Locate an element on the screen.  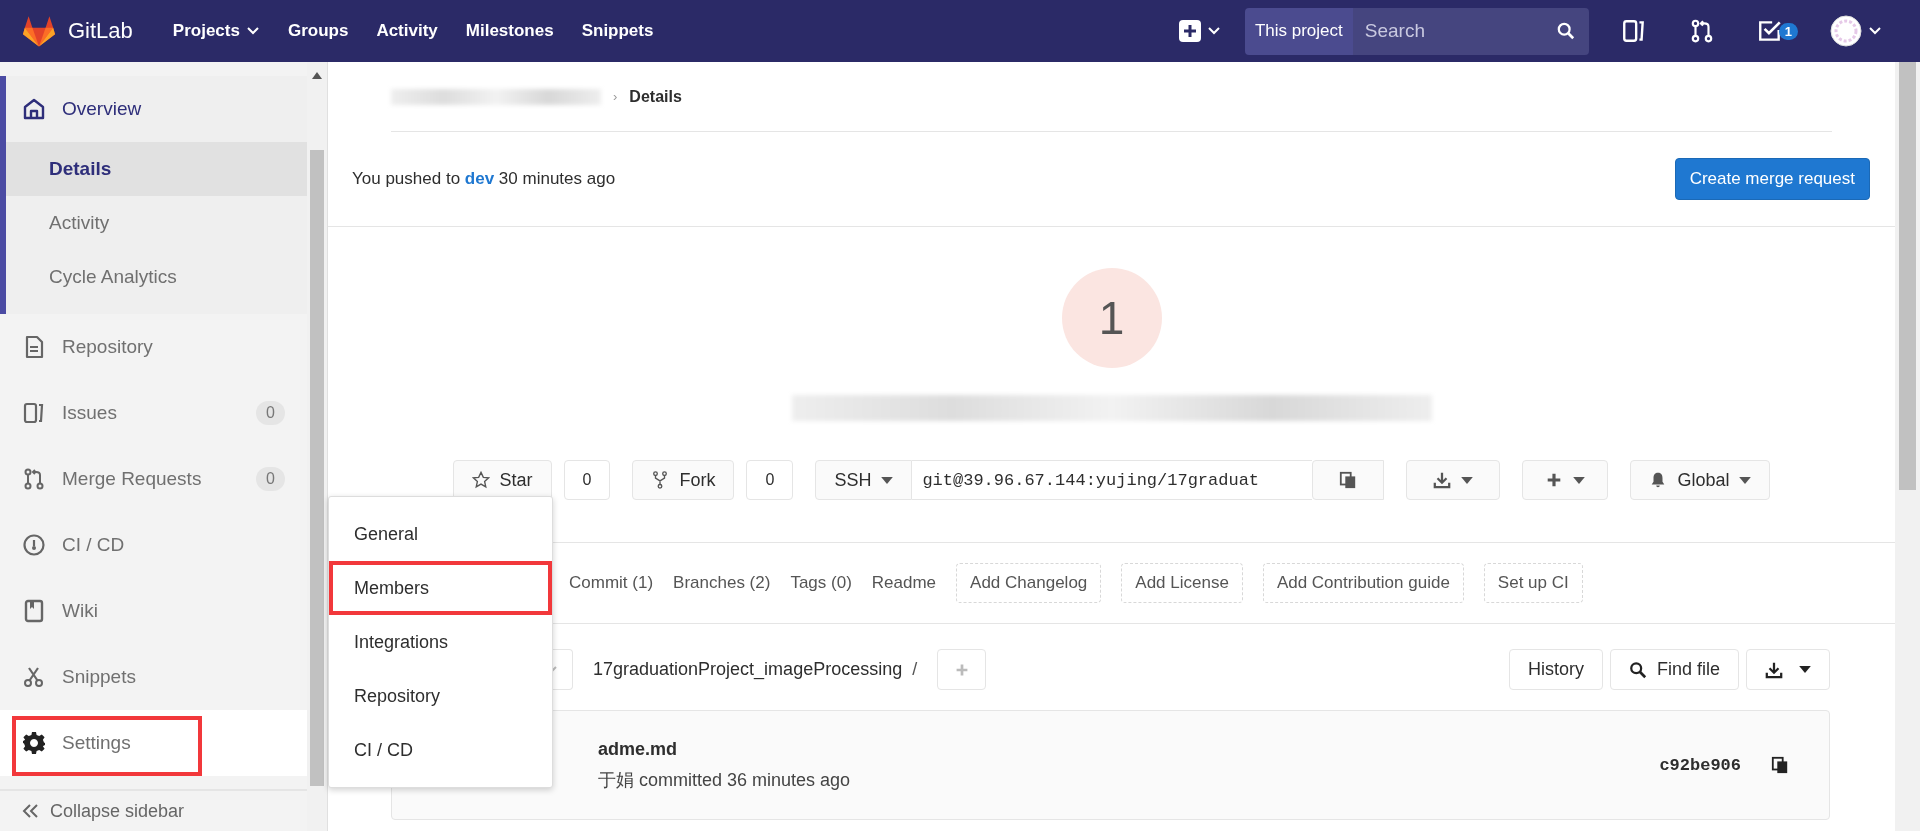
settings-icon is located at coordinates (34, 743).